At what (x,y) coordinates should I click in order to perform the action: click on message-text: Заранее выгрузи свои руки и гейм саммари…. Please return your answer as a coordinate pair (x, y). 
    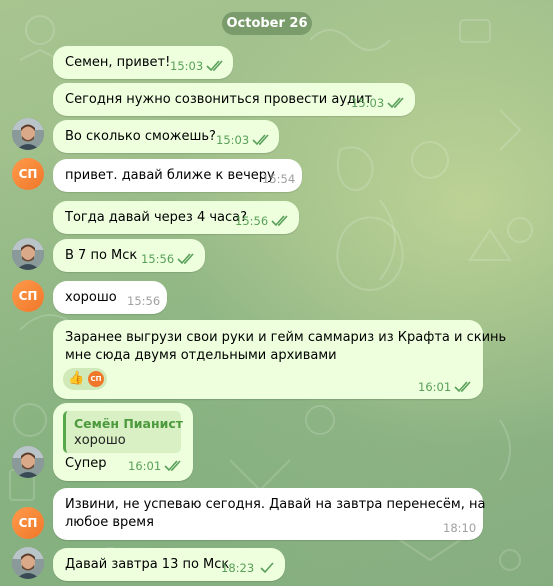
    Looking at the image, I should click on (286, 337).